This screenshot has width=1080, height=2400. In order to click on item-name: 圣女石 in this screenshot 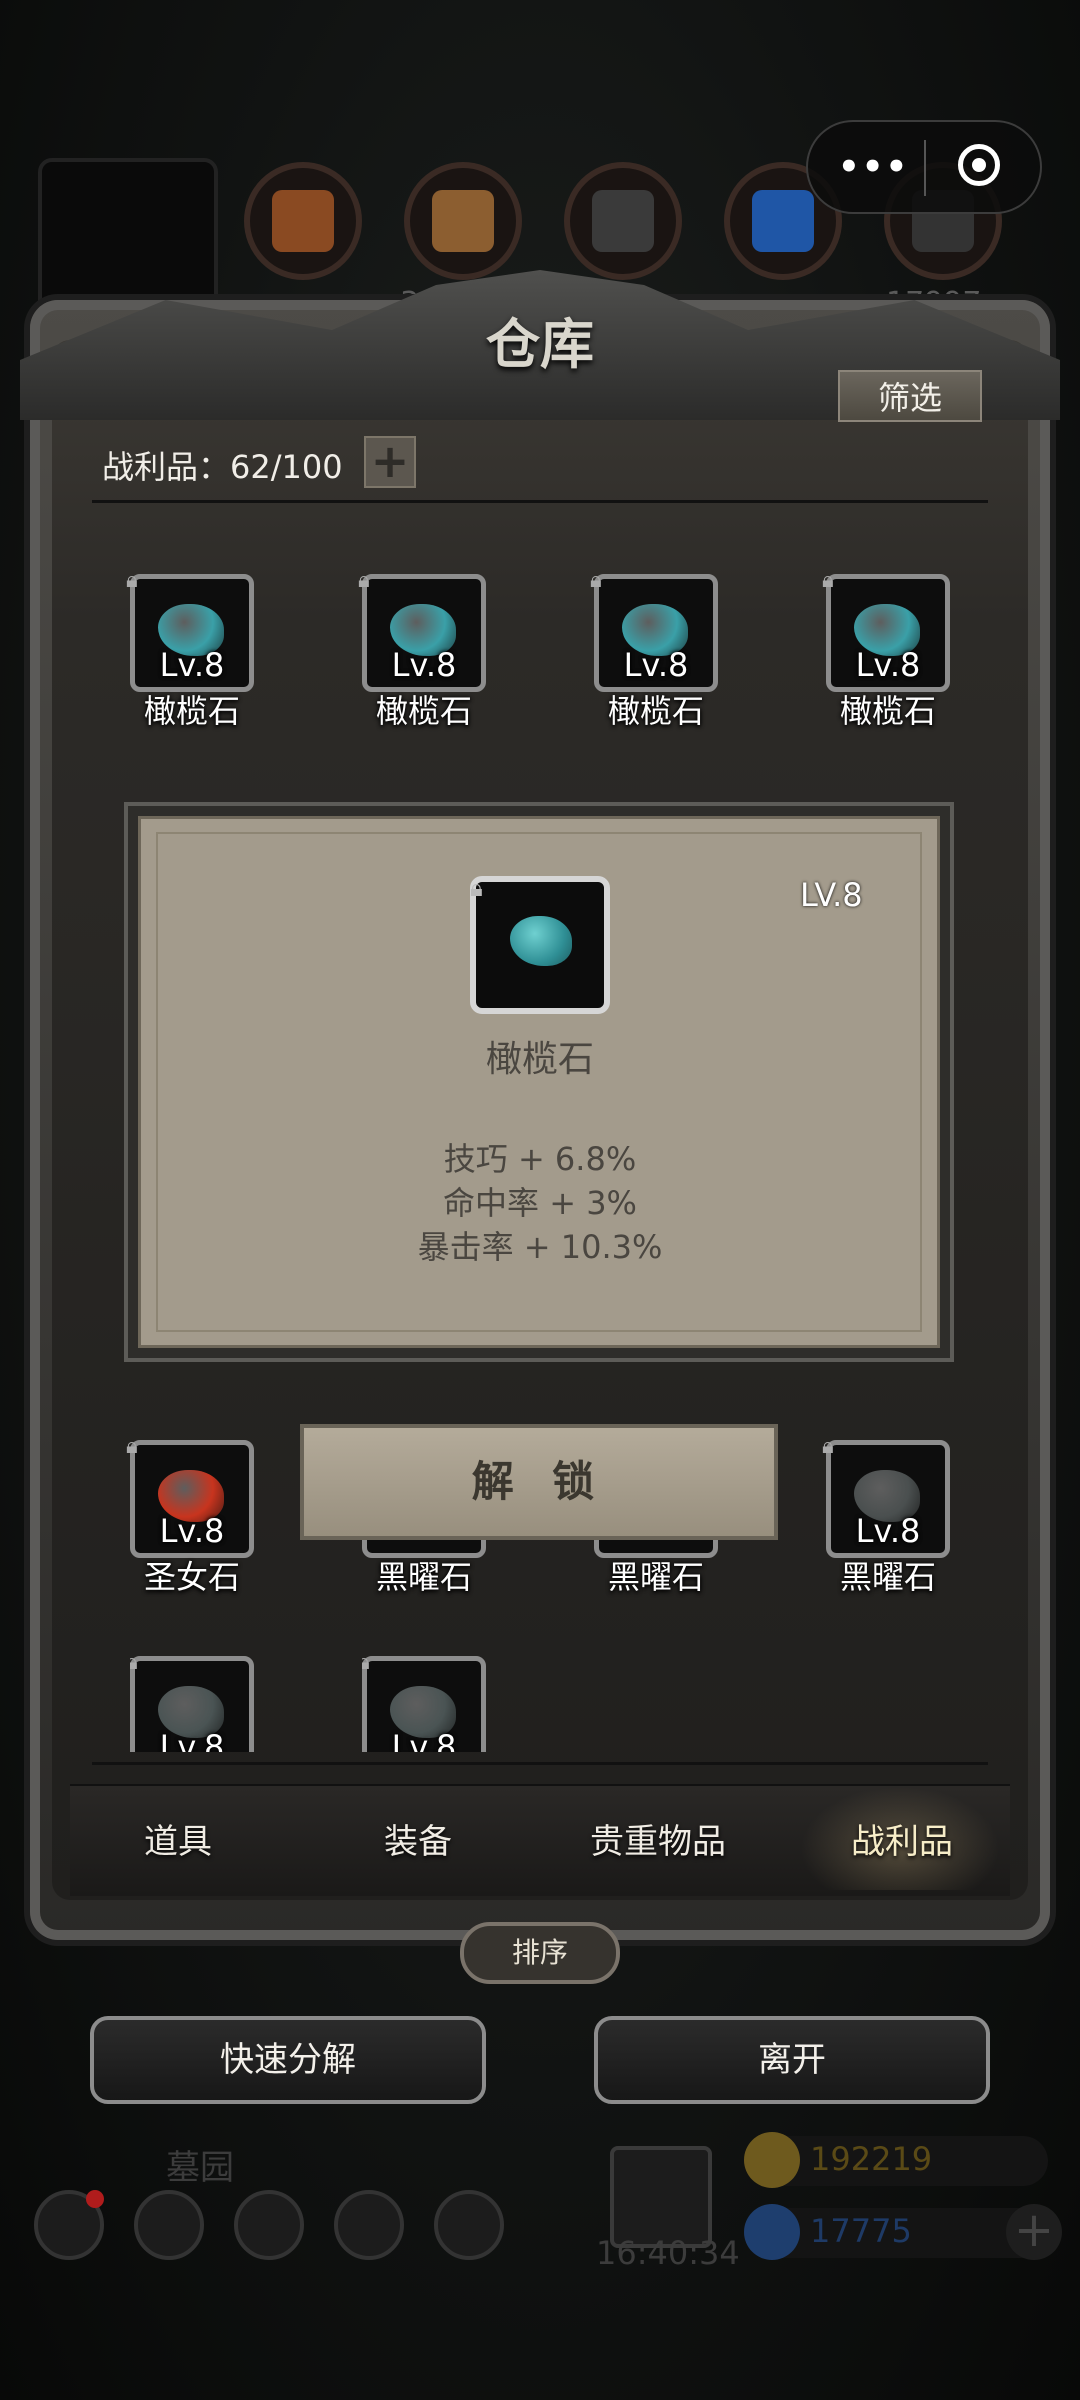, I will do `click(191, 1577)`.